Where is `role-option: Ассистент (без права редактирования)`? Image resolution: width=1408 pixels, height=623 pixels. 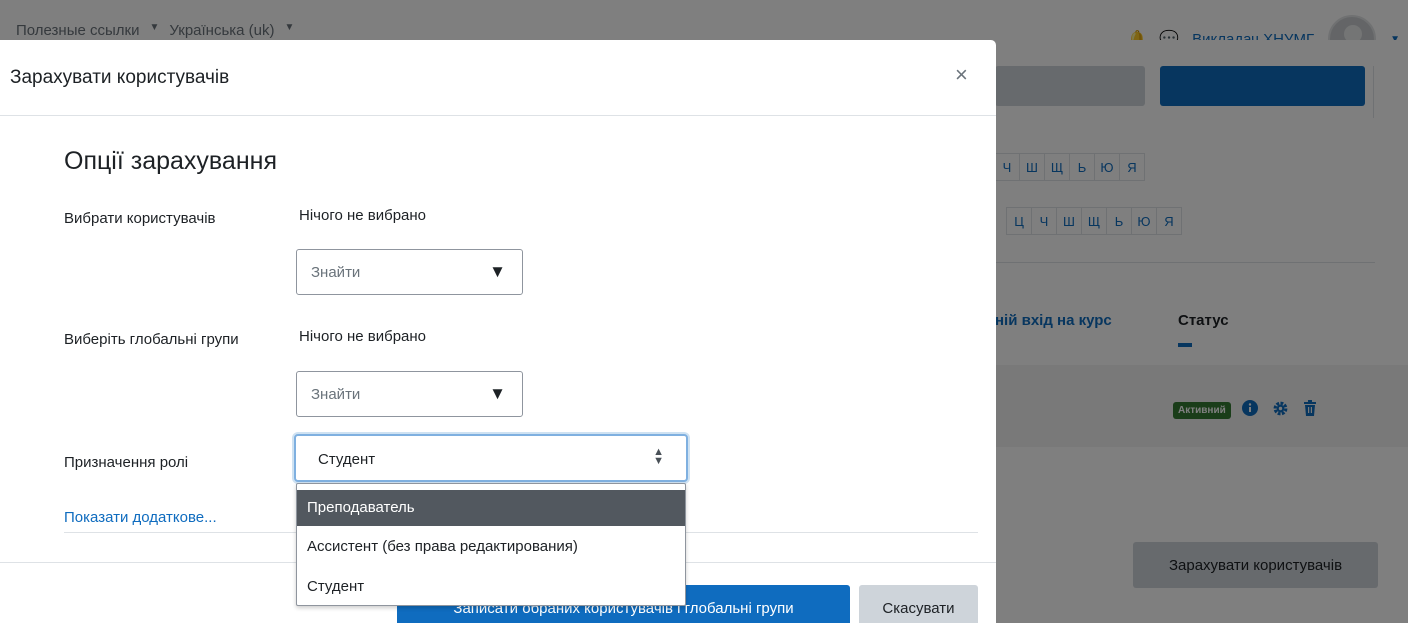
role-option: Ассистент (без права редактирования) is located at coordinates (491, 547).